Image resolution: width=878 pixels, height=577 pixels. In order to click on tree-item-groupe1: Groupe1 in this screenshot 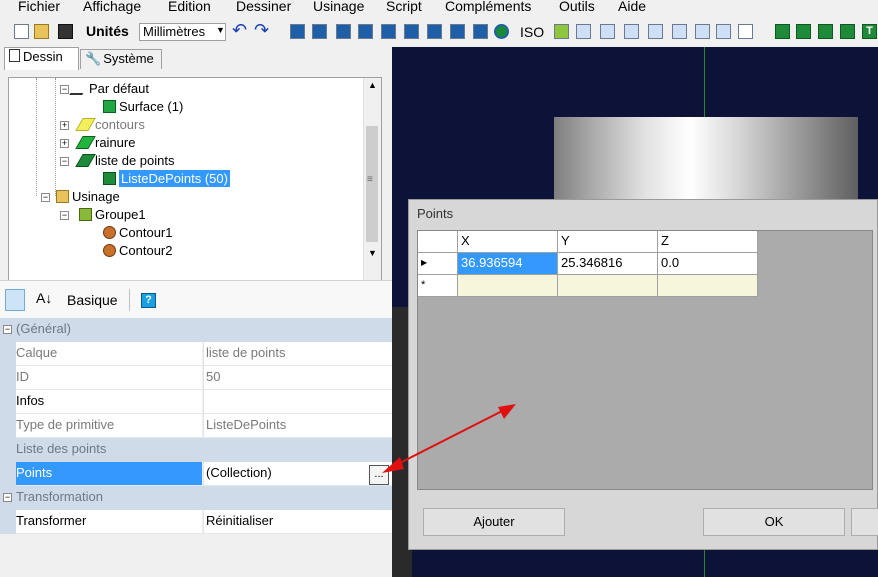, I will do `click(112, 215)`.